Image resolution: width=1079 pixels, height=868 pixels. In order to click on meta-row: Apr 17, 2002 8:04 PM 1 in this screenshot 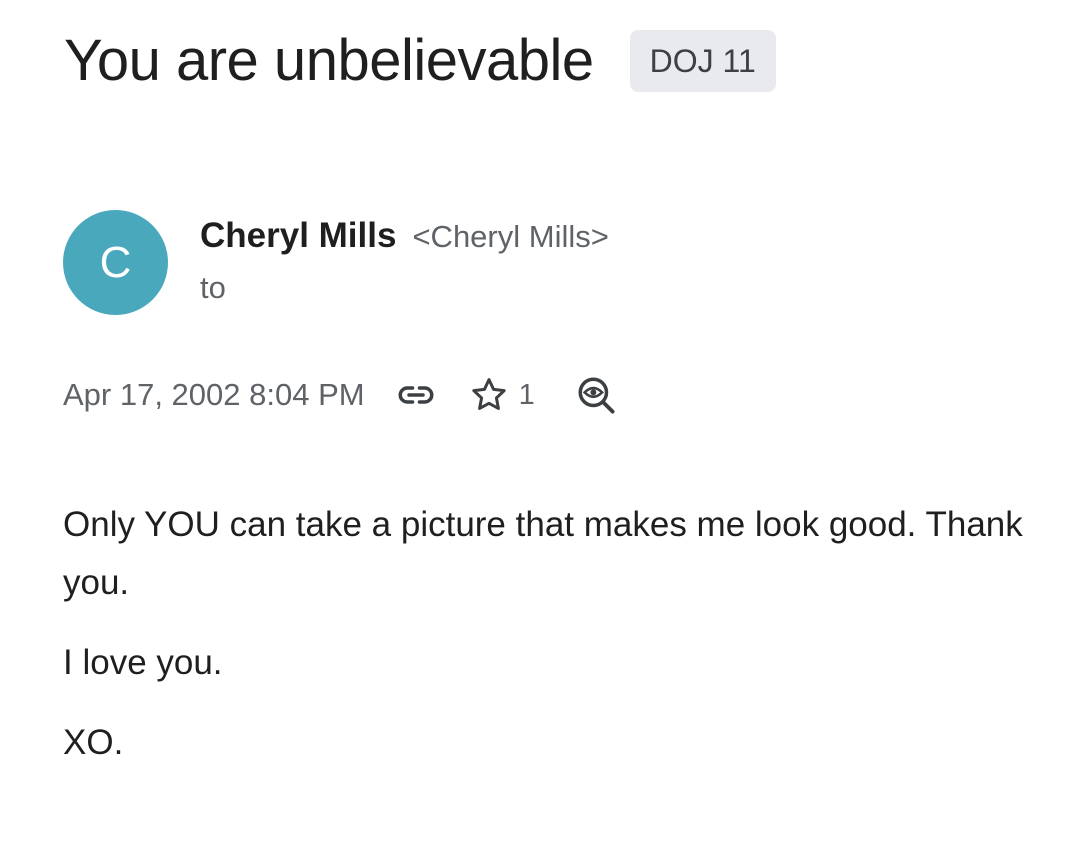, I will do `click(340, 395)`.